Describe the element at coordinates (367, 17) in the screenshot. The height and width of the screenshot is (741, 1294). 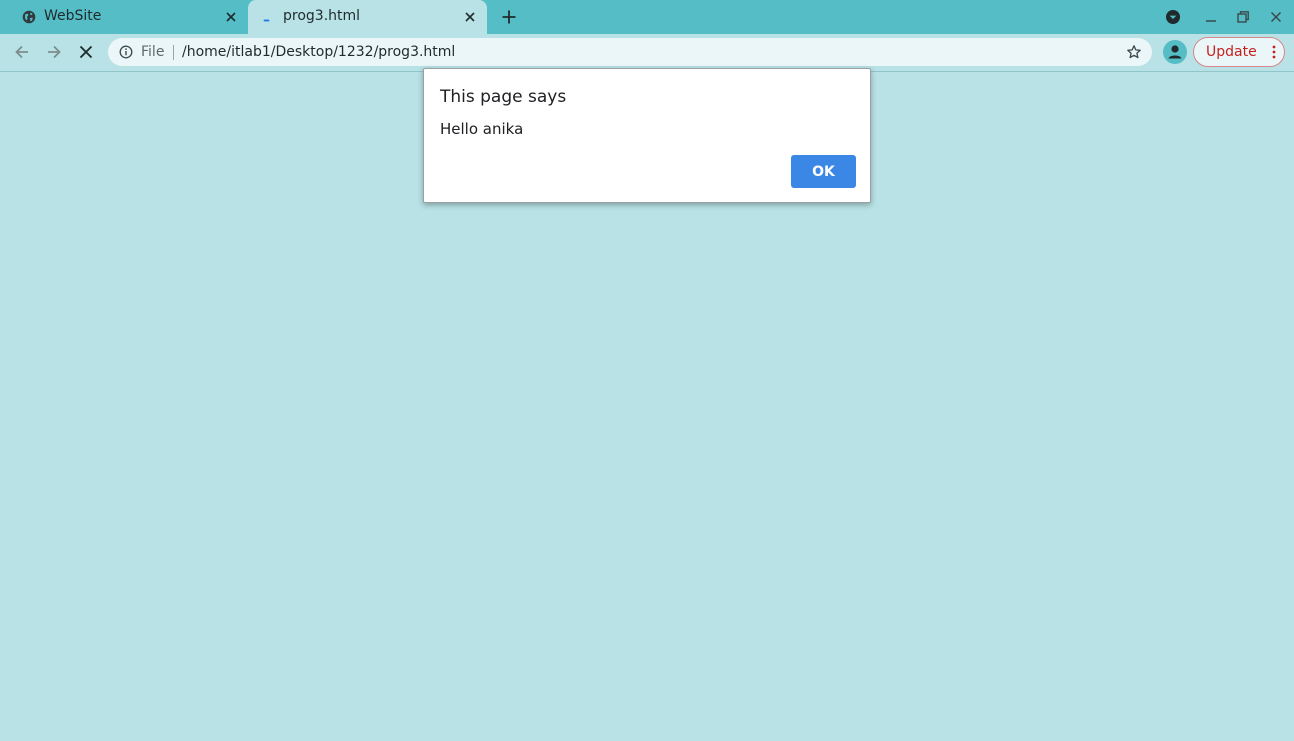
I see `tab-prog3: prog3.html` at that location.